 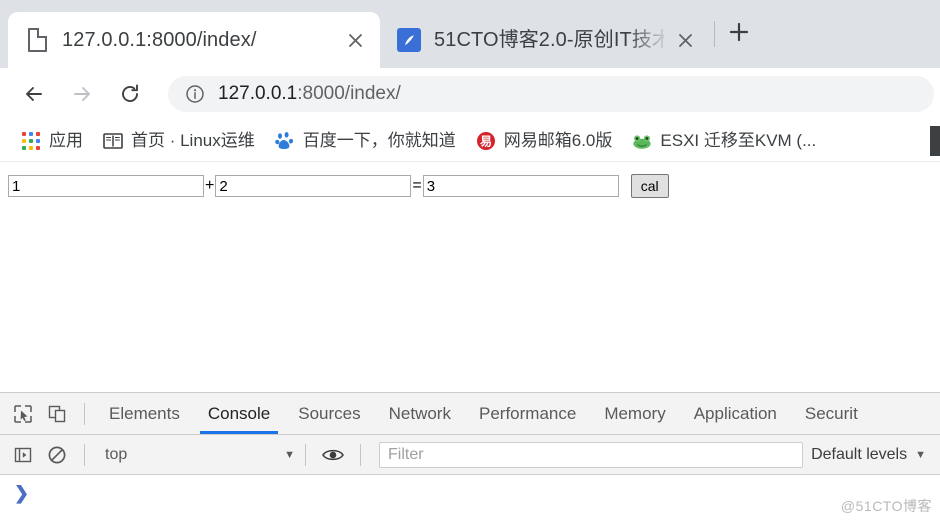 I want to click on tab-network: Network, so click(x=420, y=413).